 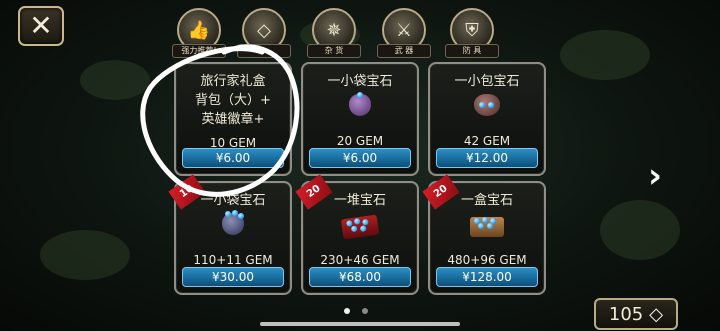 I want to click on tab-armor-label: 防 具, so click(x=472, y=51).